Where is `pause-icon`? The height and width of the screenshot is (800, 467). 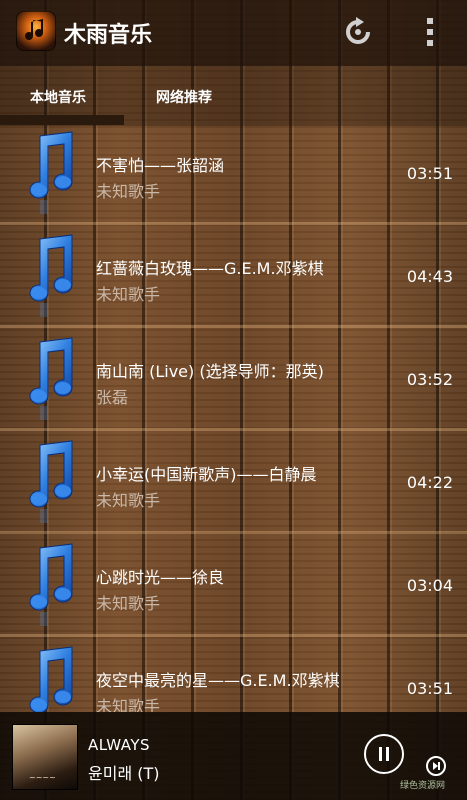
pause-icon is located at coordinates (384, 754).